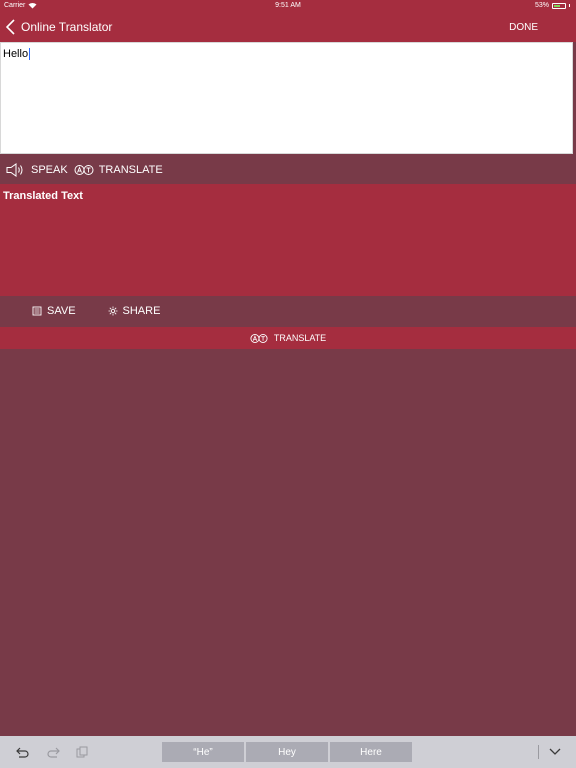 The height and width of the screenshot is (768, 576). What do you see at coordinates (43, 196) in the screenshot?
I see `translated-text-title: Translated Text` at bounding box center [43, 196].